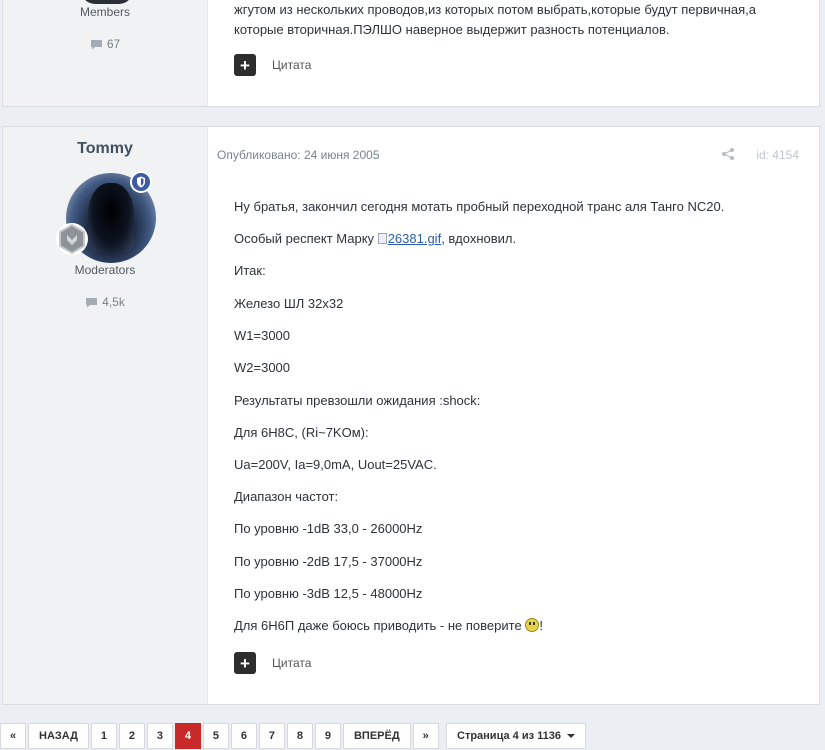  What do you see at coordinates (105, 44) in the screenshot?
I see `author-post-count: 67` at bounding box center [105, 44].